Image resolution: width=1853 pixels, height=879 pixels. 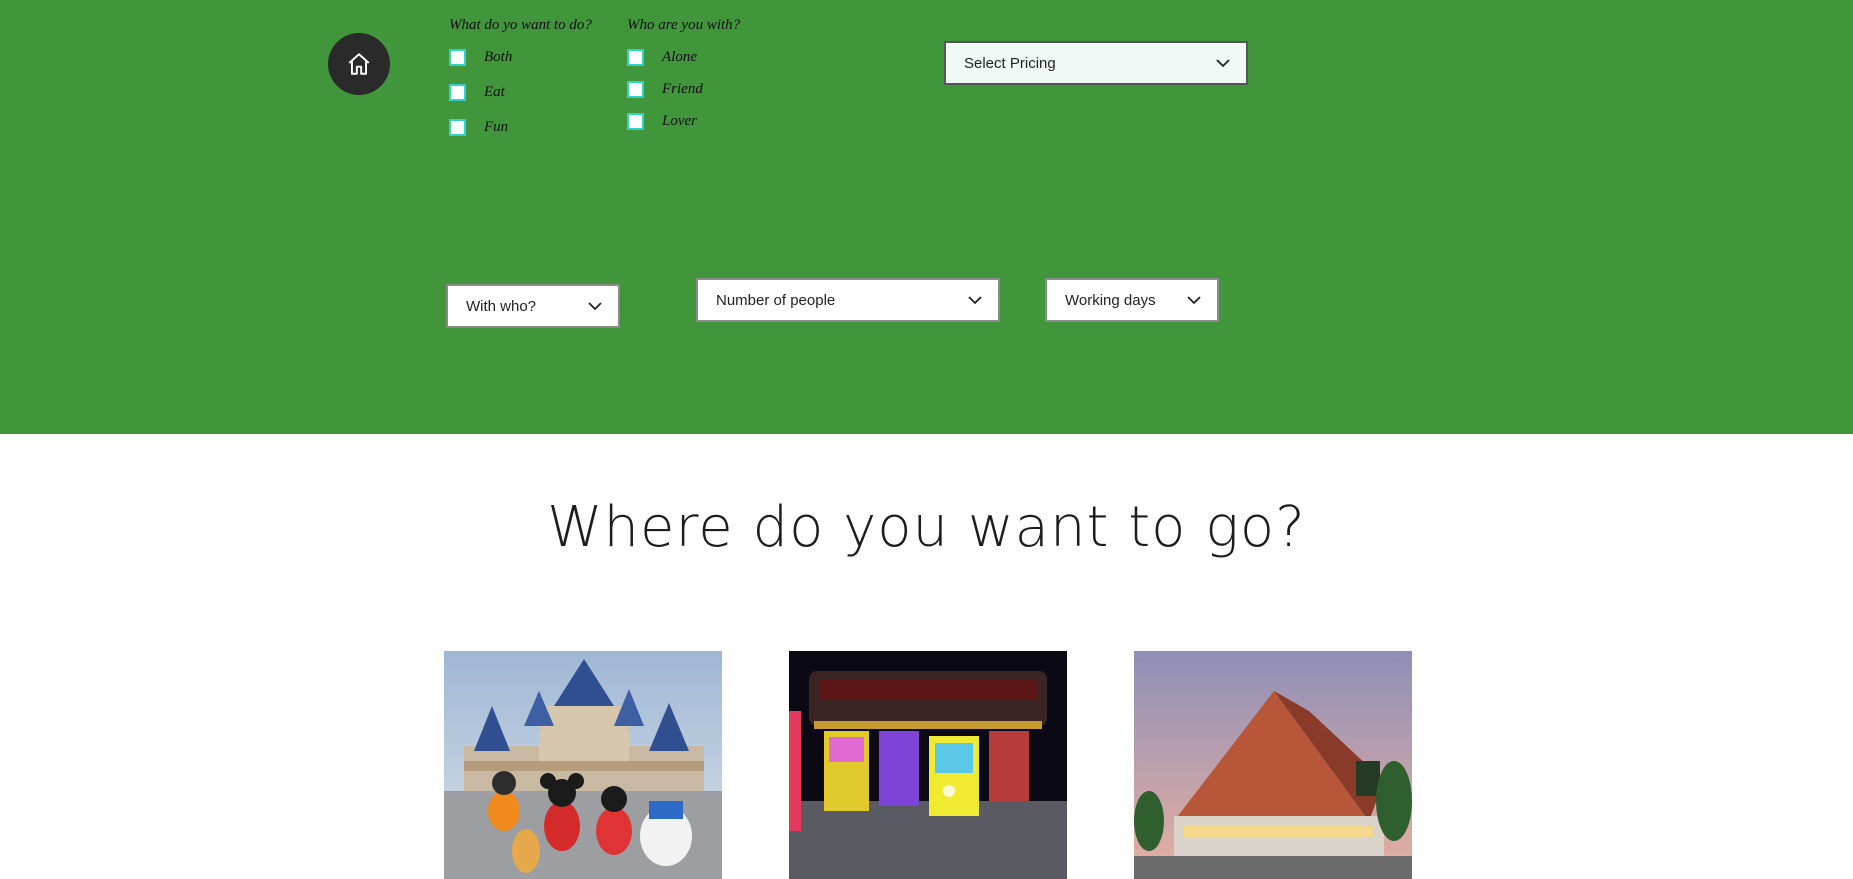 I want to click on checkbox-lover: Lover, so click(x=662, y=121).